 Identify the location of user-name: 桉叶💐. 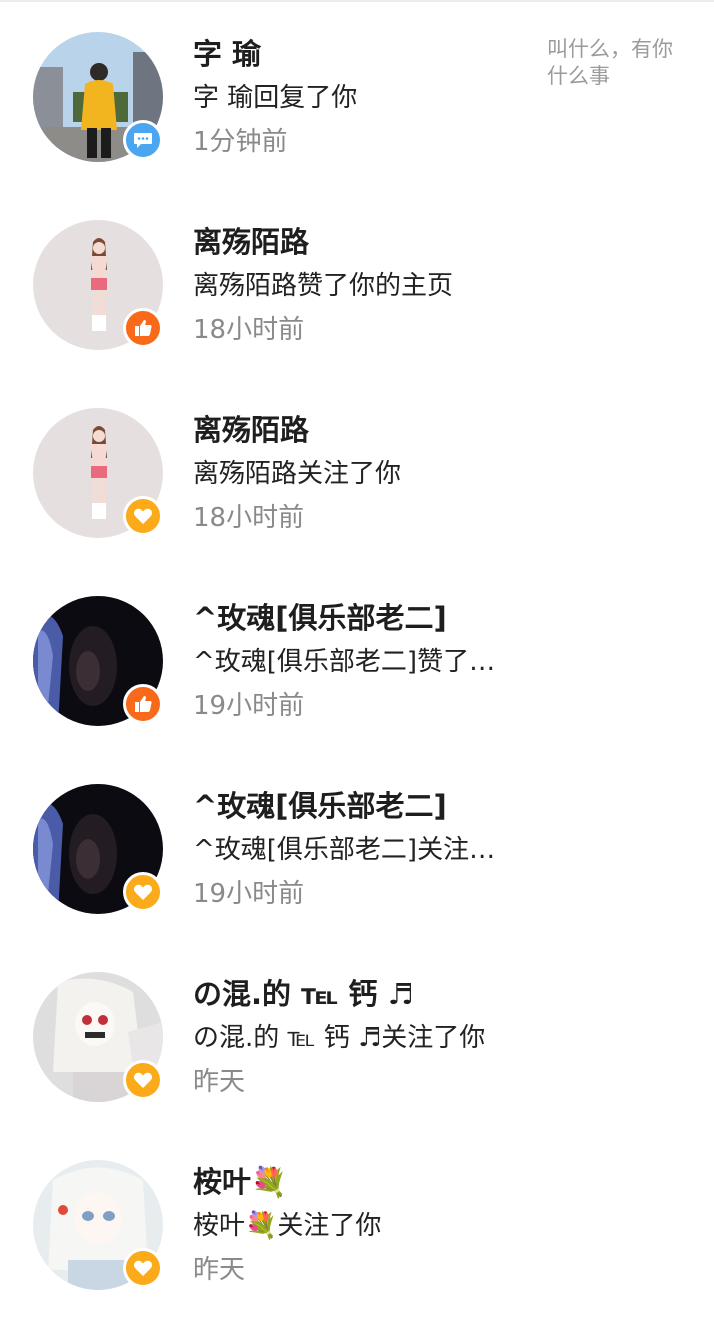
(287, 1182).